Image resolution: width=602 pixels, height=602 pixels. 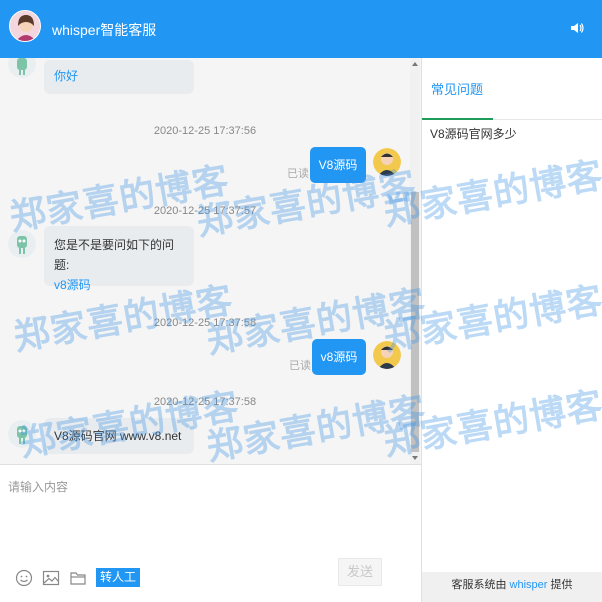 I want to click on emoji-icon, so click(x=24, y=578).